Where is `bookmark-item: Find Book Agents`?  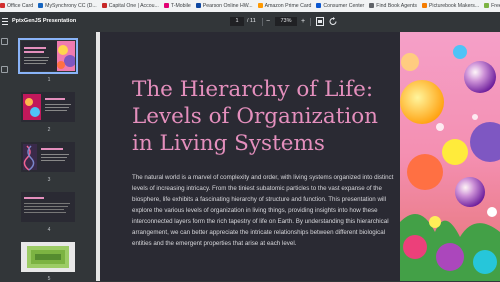 bookmark-item: Find Book Agents is located at coordinates (393, 6).